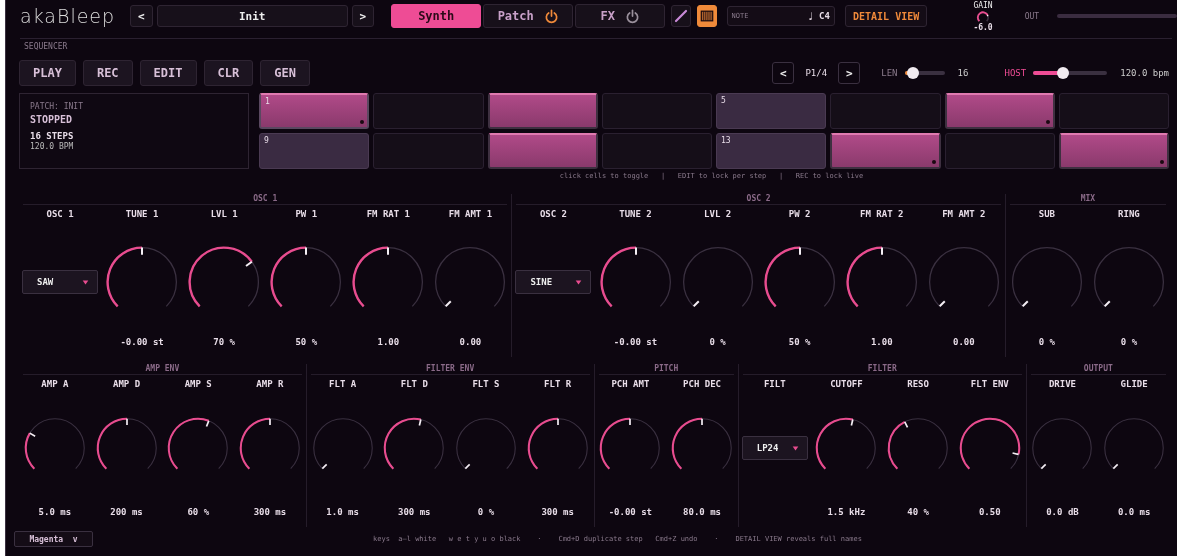 The height and width of the screenshot is (556, 1177). What do you see at coordinates (620, 16) in the screenshot?
I see `tab: FX` at bounding box center [620, 16].